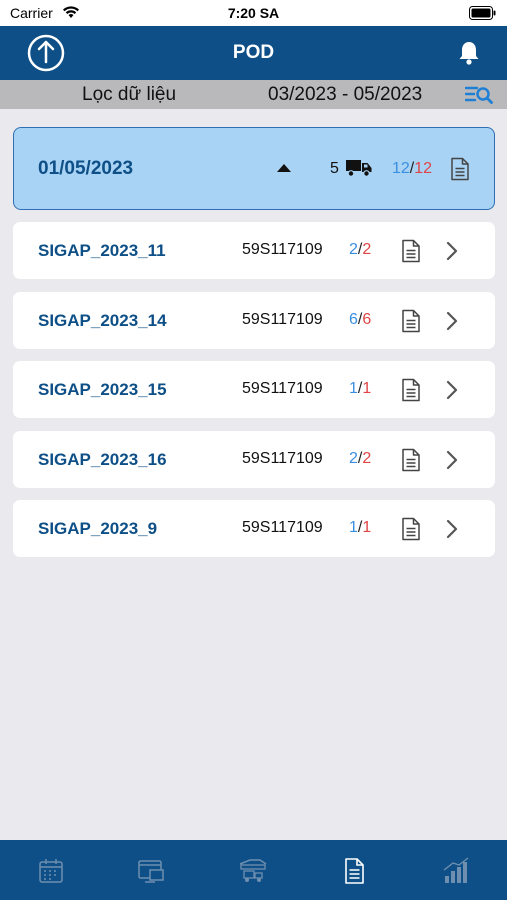 The height and width of the screenshot is (900, 507). I want to click on collapse-caret-icon, so click(284, 168).